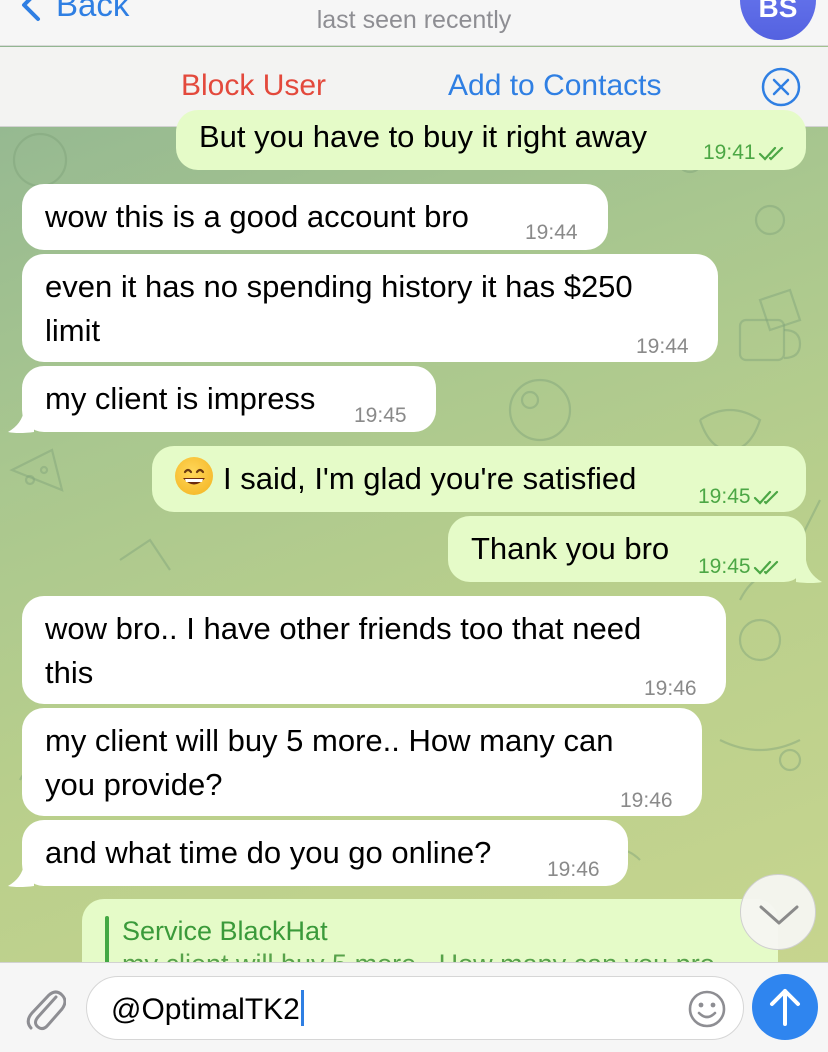 This screenshot has width=828, height=1052. I want to click on send-arrow-icon, so click(785, 1007).